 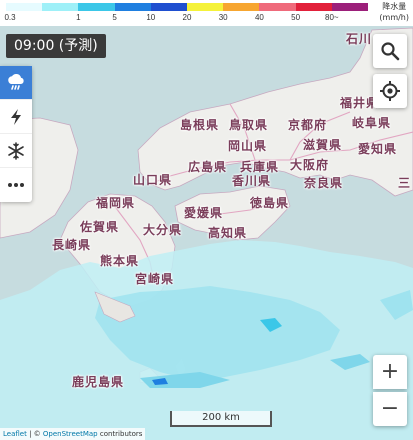 What do you see at coordinates (296, 17) in the screenshot?
I see `legend-tick-label: 50` at bounding box center [296, 17].